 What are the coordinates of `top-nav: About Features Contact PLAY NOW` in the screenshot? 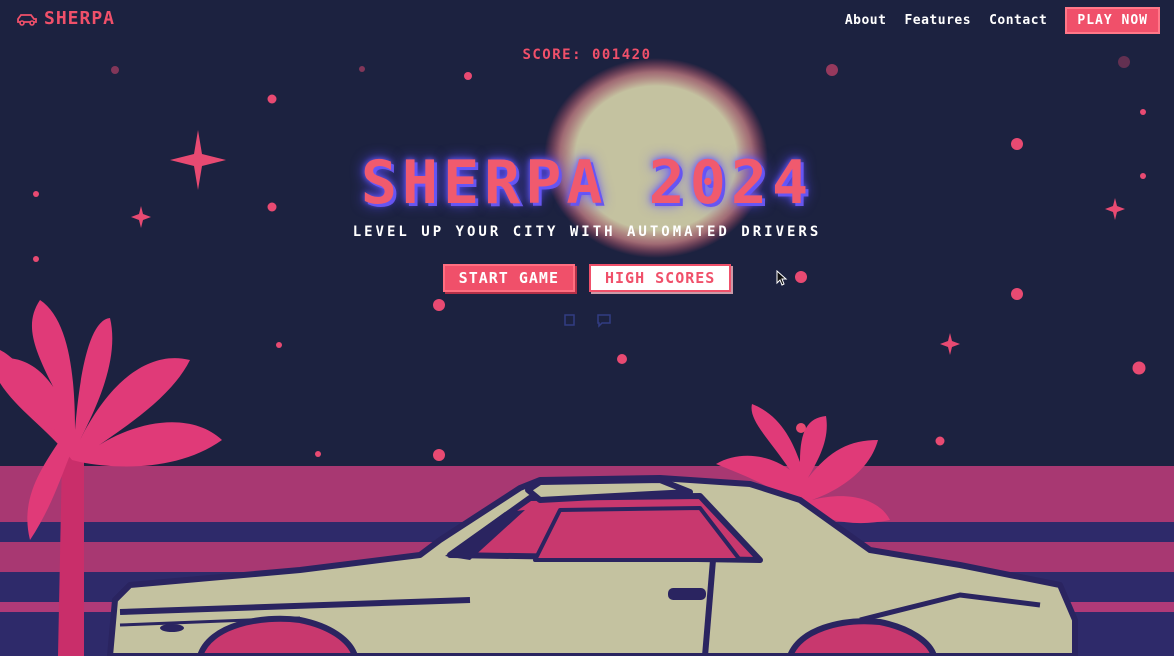 It's located at (1002, 20).